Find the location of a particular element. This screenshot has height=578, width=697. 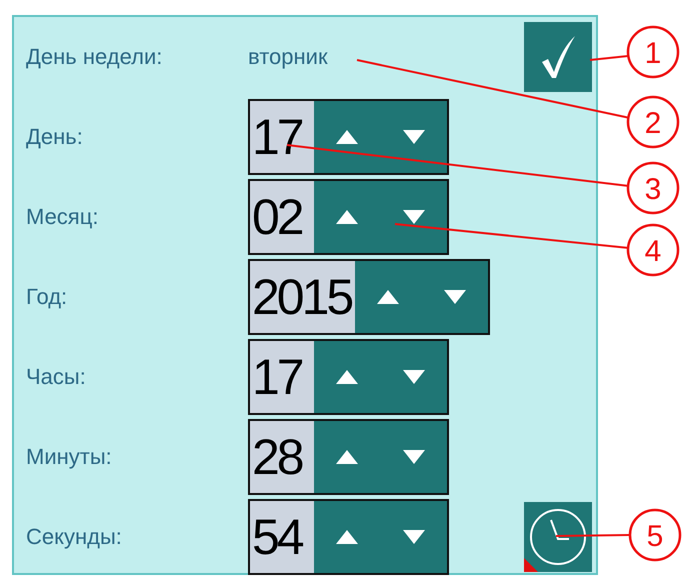

number-spinner: 54 is located at coordinates (348, 537).